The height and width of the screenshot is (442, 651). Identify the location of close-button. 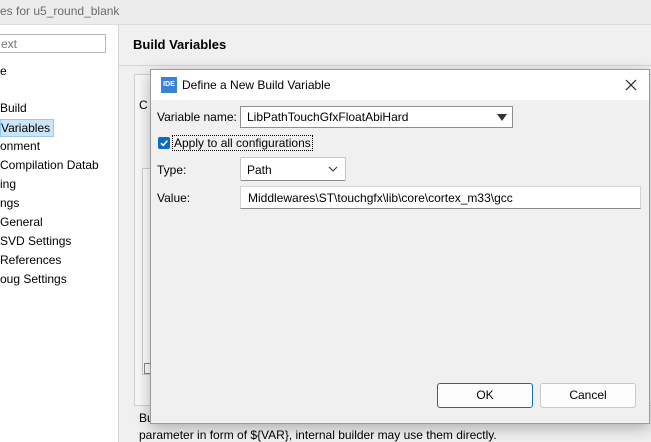
(631, 85).